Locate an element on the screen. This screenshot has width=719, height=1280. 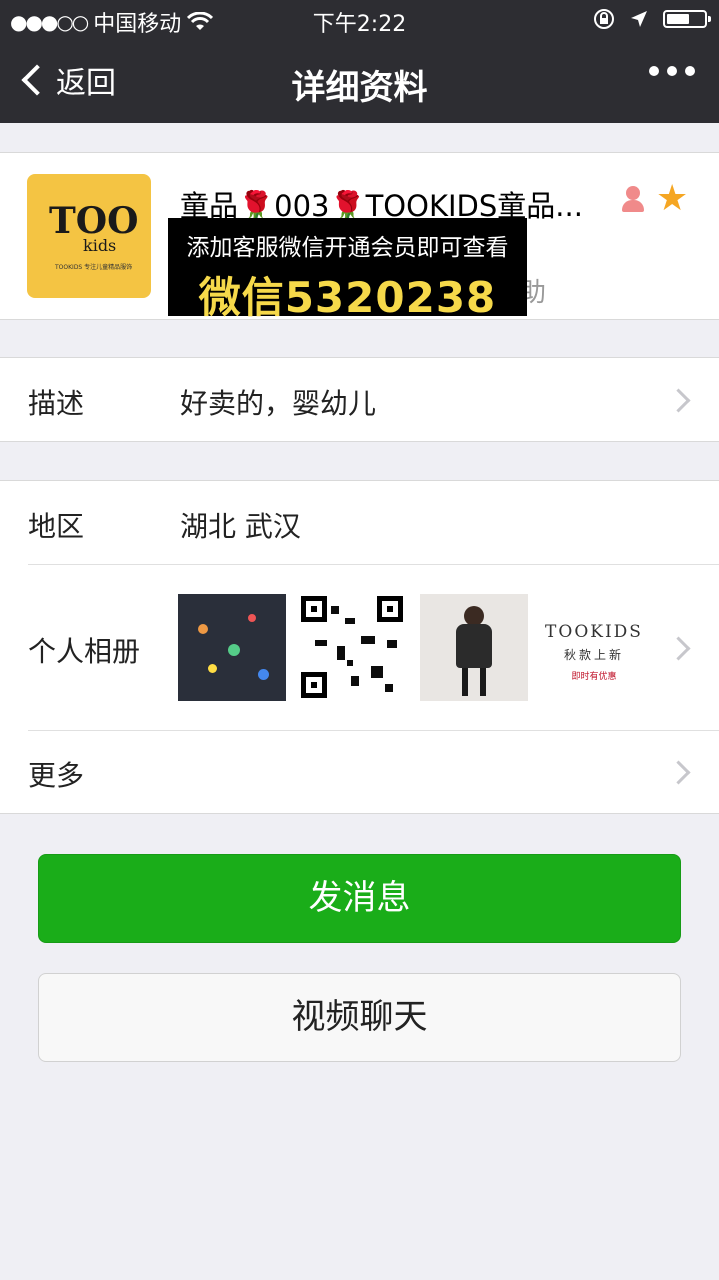
region-row: 地区 湖北 武汉 is located at coordinates (359, 522).